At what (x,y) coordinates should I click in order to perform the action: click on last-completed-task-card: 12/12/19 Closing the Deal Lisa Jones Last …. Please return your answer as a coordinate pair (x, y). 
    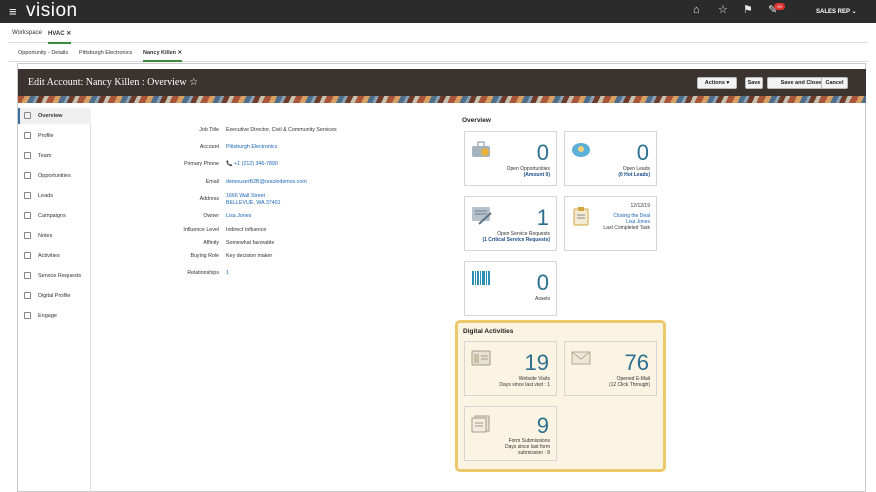
    Looking at the image, I should click on (610, 223).